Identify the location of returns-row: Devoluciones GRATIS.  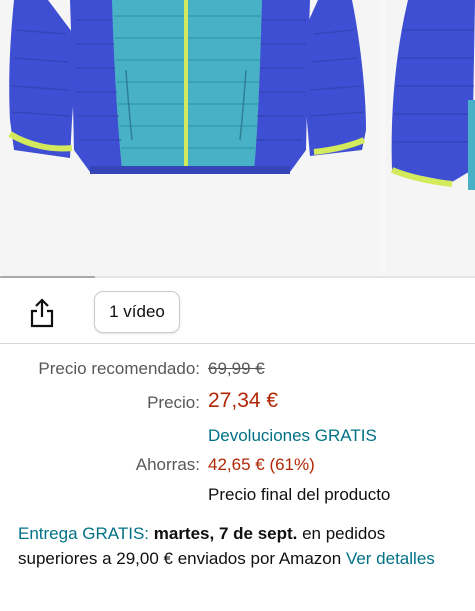
(237, 438).